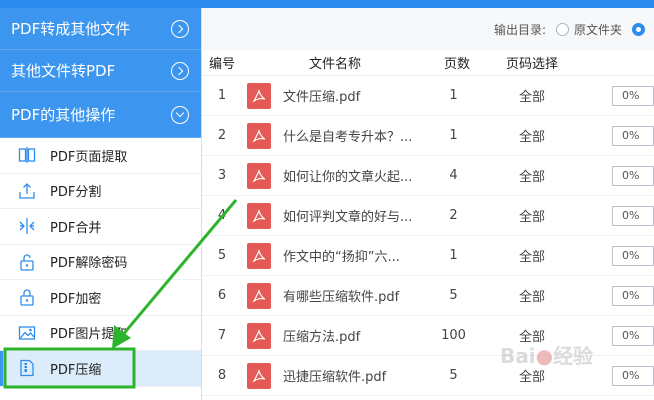 Image resolution: width=654 pixels, height=400 pixels. What do you see at coordinates (180, 114) in the screenshot?
I see `chevron-down-icon` at bounding box center [180, 114].